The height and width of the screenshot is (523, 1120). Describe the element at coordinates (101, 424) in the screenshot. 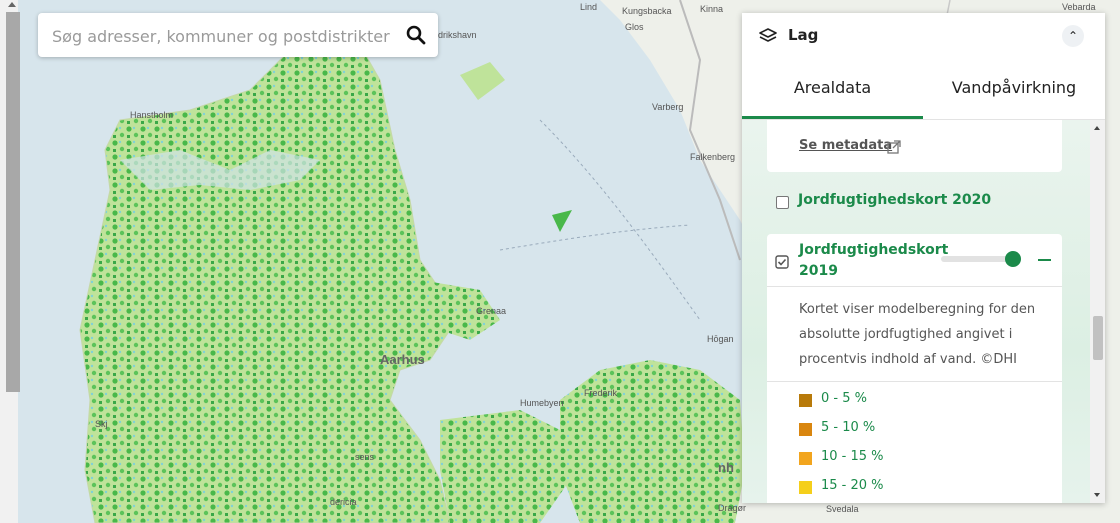

I see `map-label-skj: Skj` at that location.